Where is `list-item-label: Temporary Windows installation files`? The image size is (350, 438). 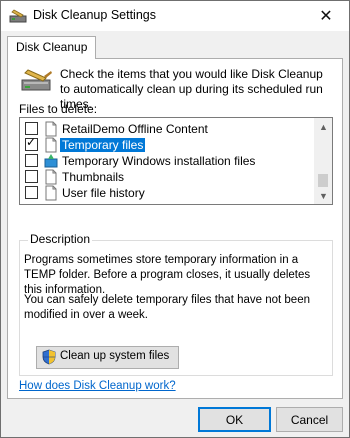 list-item-label: Temporary Windows installation files is located at coordinates (159, 161).